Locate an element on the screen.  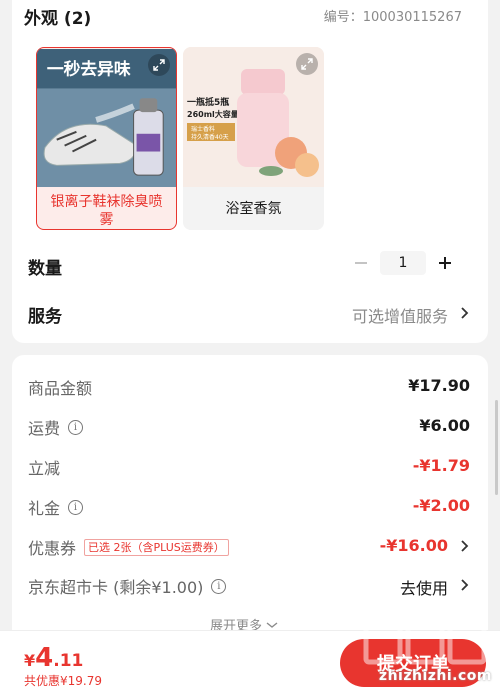
supermarket-card-row: 京东超市卡 (剩余¥1.00) i 去使用 is located at coordinates (249, 586).